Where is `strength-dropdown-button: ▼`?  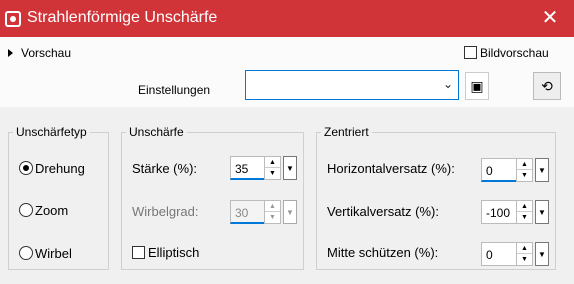 strength-dropdown-button: ▼ is located at coordinates (290, 168).